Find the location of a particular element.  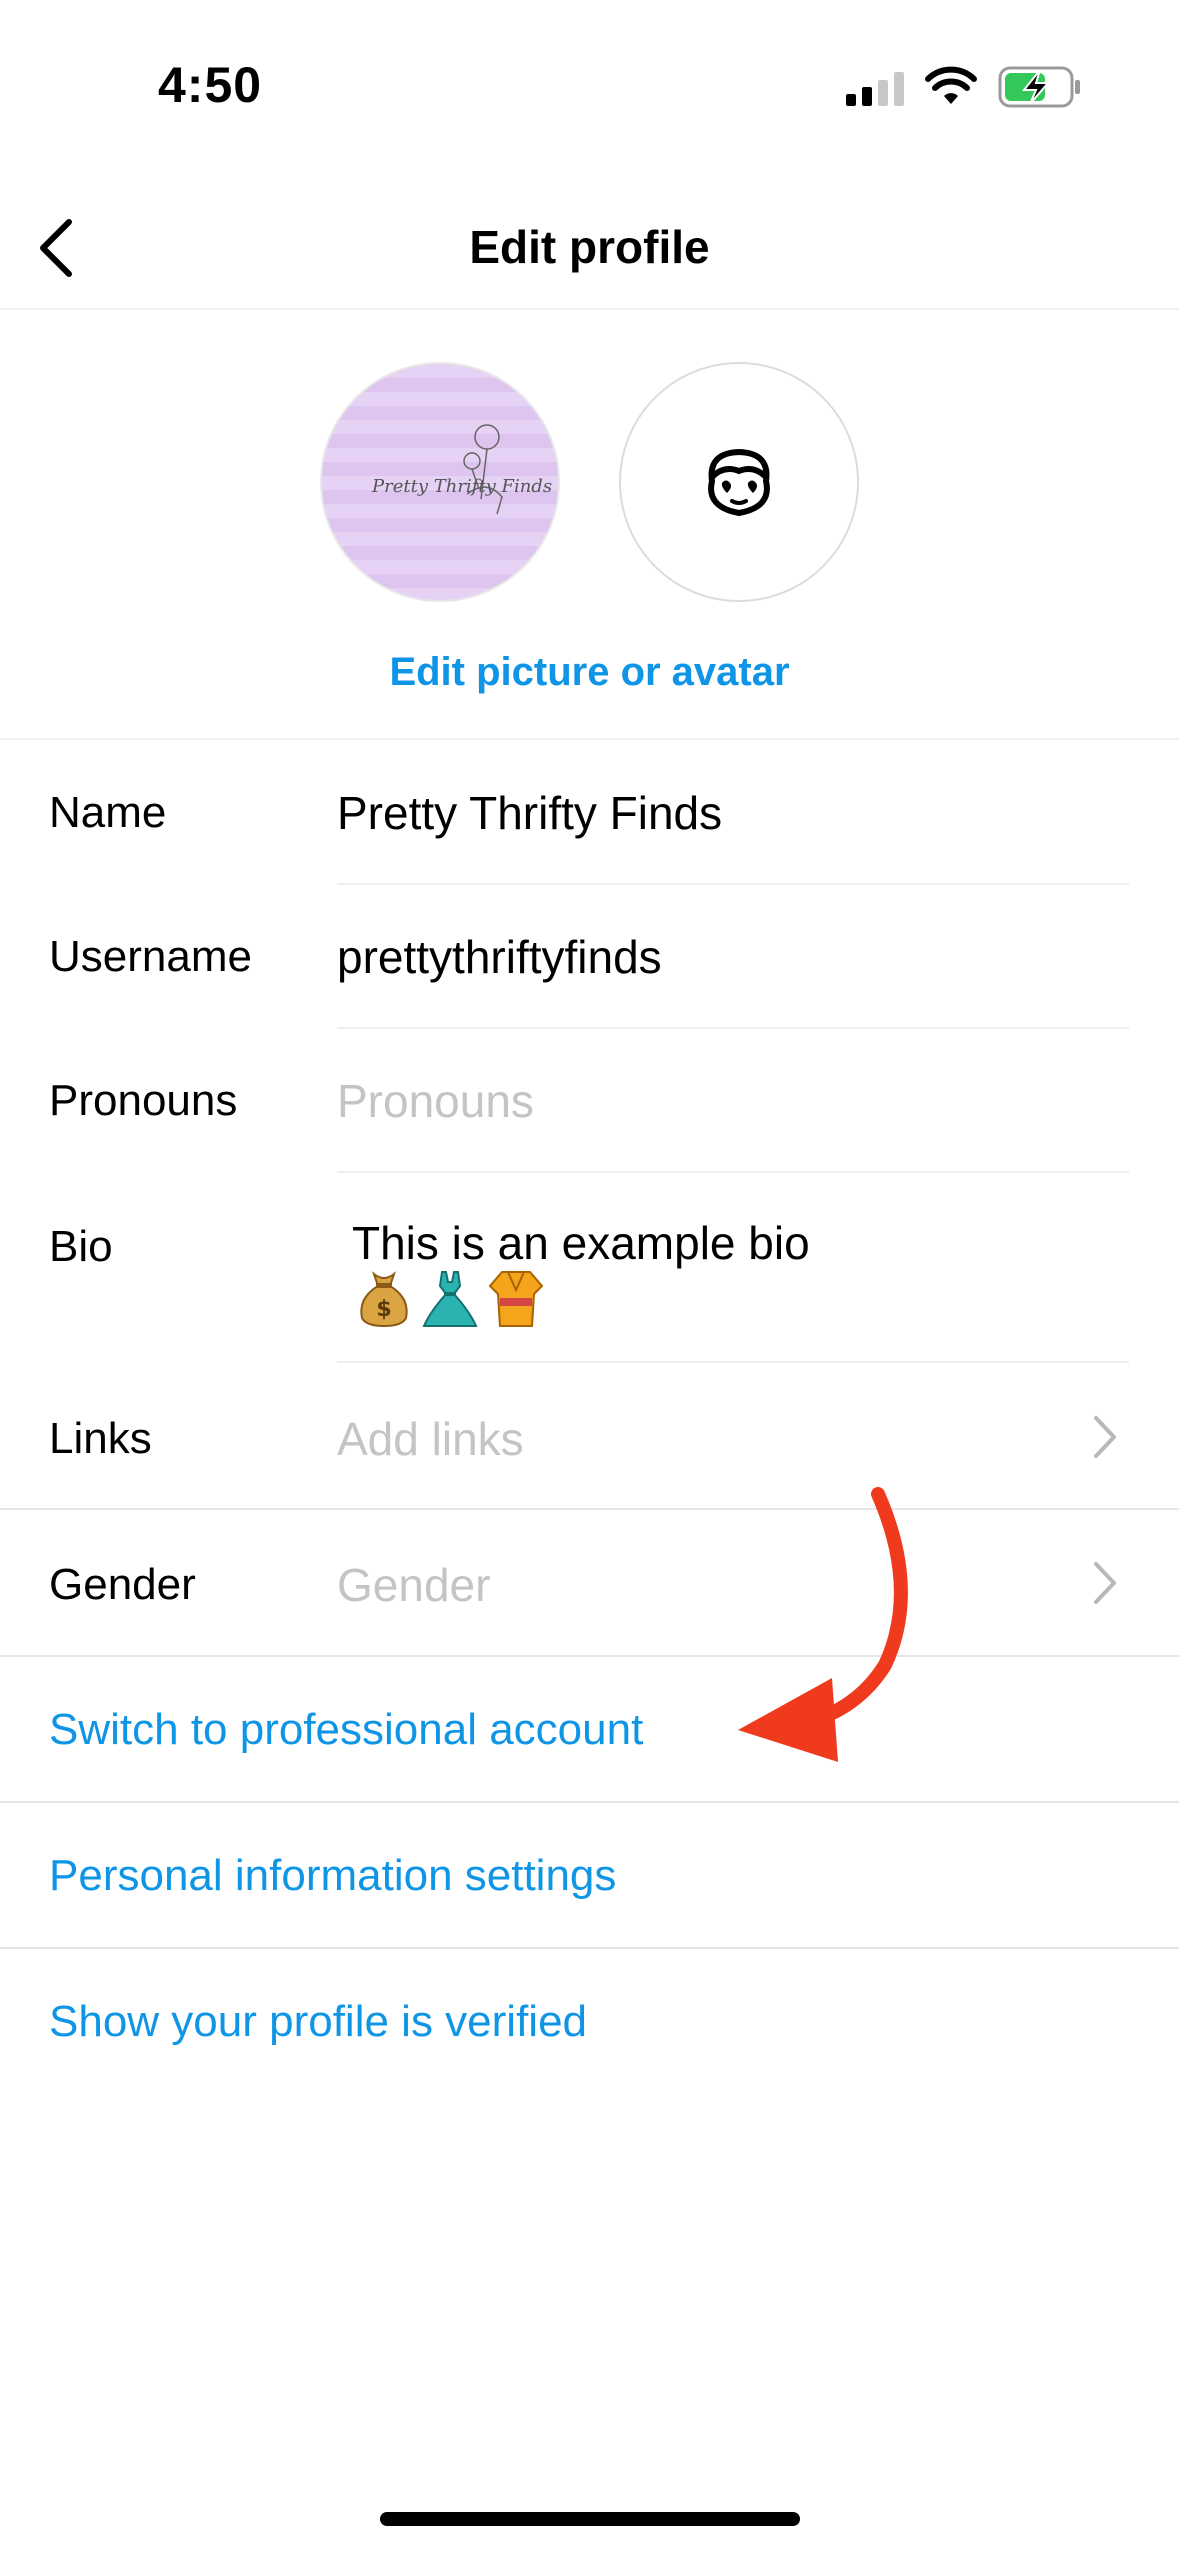

nav-header: Edit profile is located at coordinates (589, 250).